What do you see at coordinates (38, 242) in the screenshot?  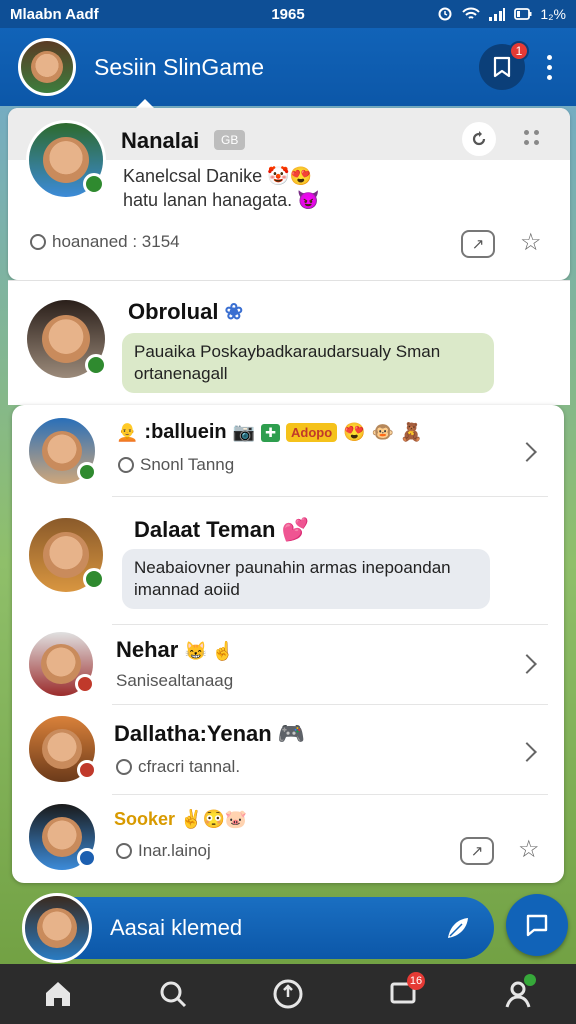 I see `clock-icon` at bounding box center [38, 242].